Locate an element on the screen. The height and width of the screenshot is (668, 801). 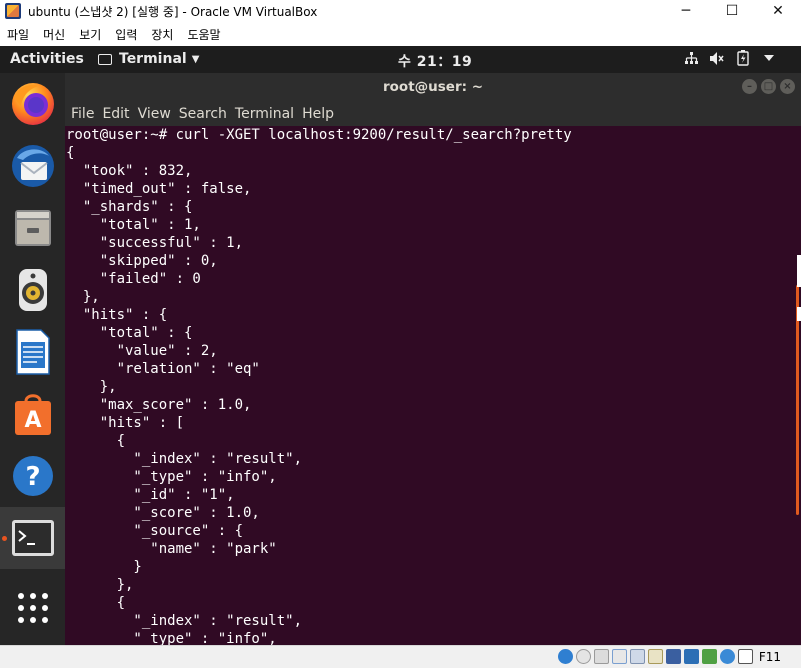
terminal-line: "total" : 1, is located at coordinates (133, 225).